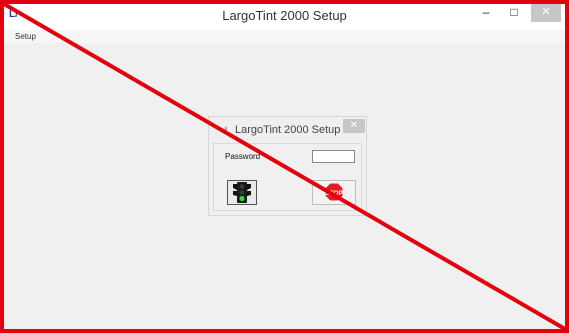 The image size is (569, 333). Describe the element at coordinates (546, 12) in the screenshot. I see `close-button: ✕` at that location.